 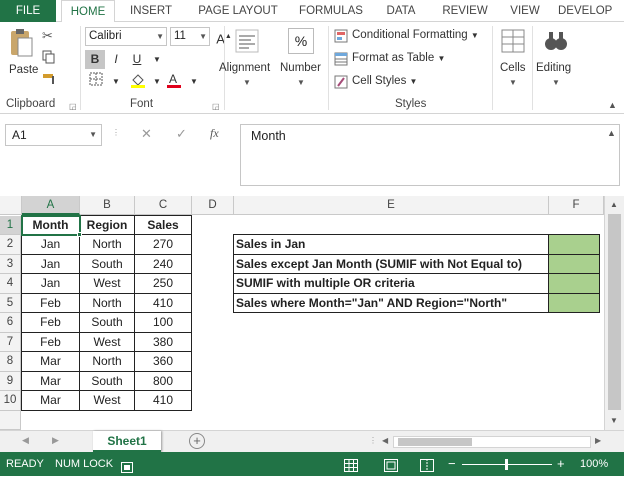 What do you see at coordinates (598, 440) in the screenshot?
I see `scroll-right-icon: ▶` at bounding box center [598, 440].